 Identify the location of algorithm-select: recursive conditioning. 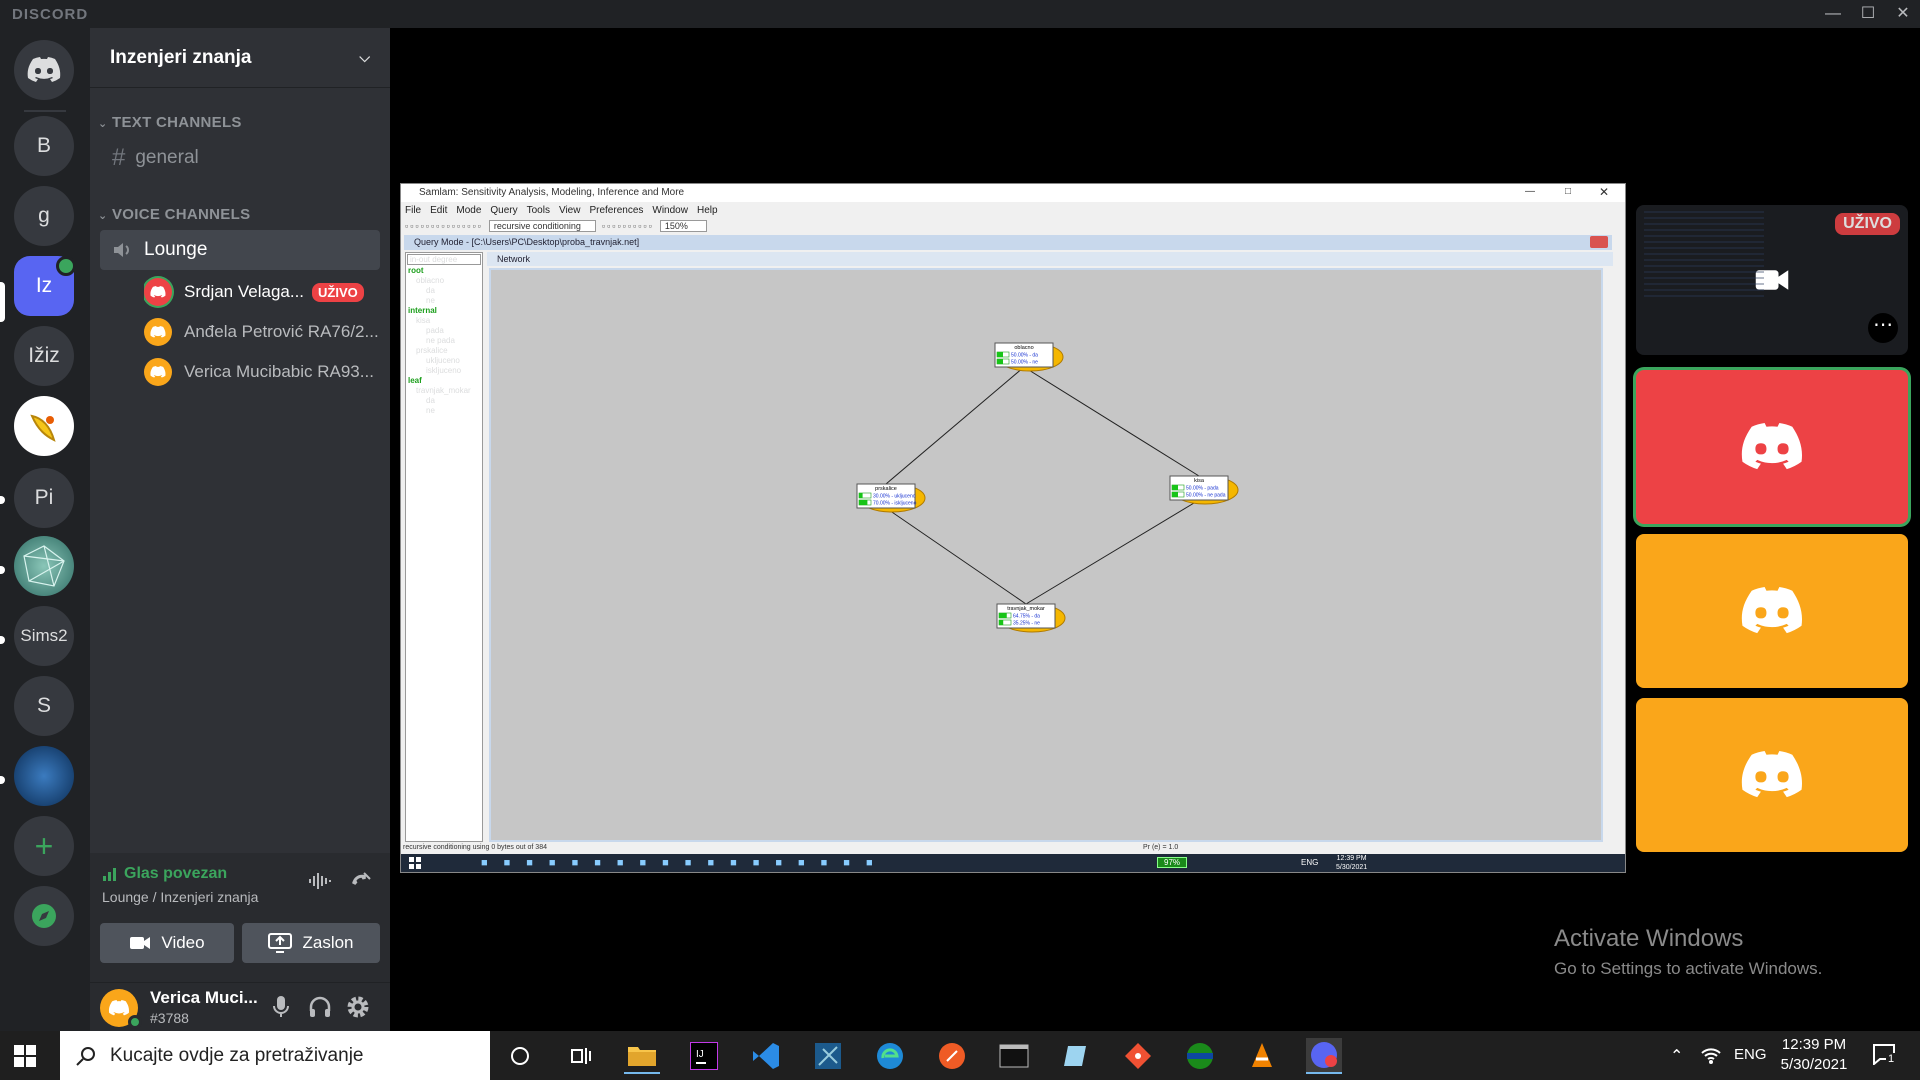
(542, 226).